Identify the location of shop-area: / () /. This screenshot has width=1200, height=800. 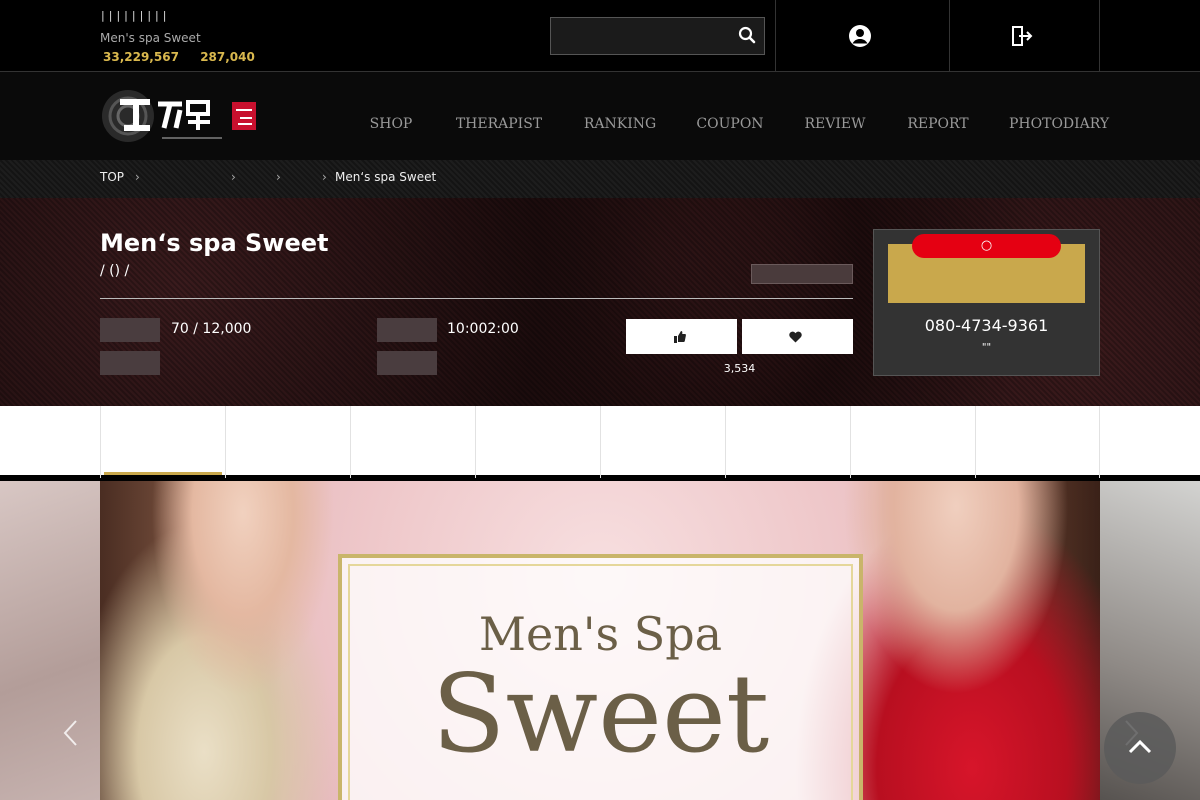
(115, 271).